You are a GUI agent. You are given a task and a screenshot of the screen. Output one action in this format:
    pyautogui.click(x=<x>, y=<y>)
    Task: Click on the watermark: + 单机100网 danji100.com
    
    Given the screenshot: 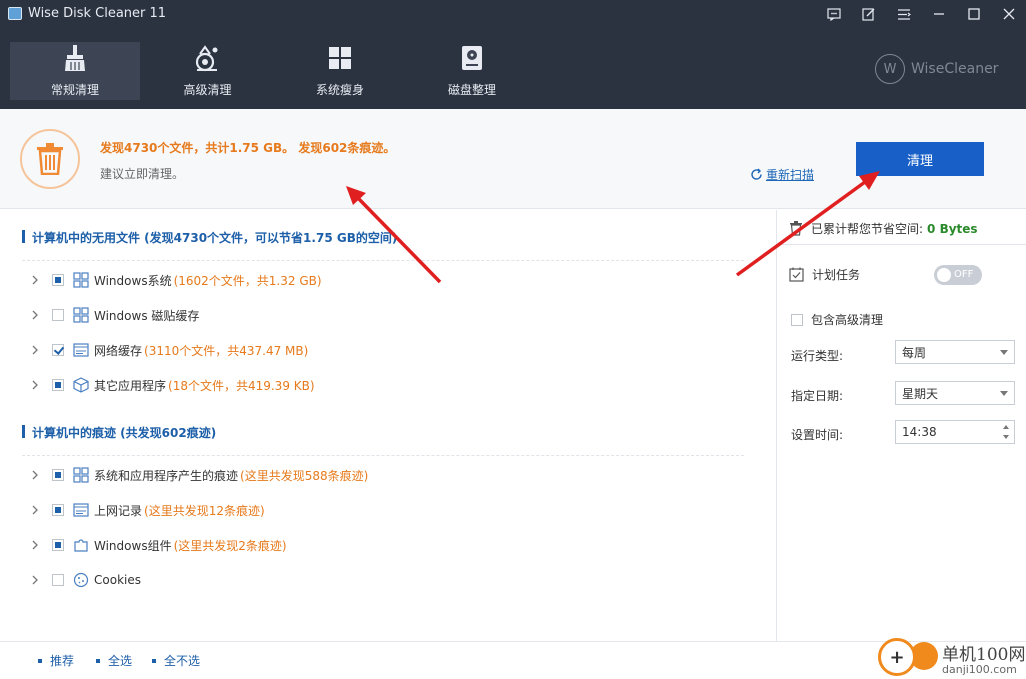 What is the action you would take?
    pyautogui.click(x=952, y=657)
    